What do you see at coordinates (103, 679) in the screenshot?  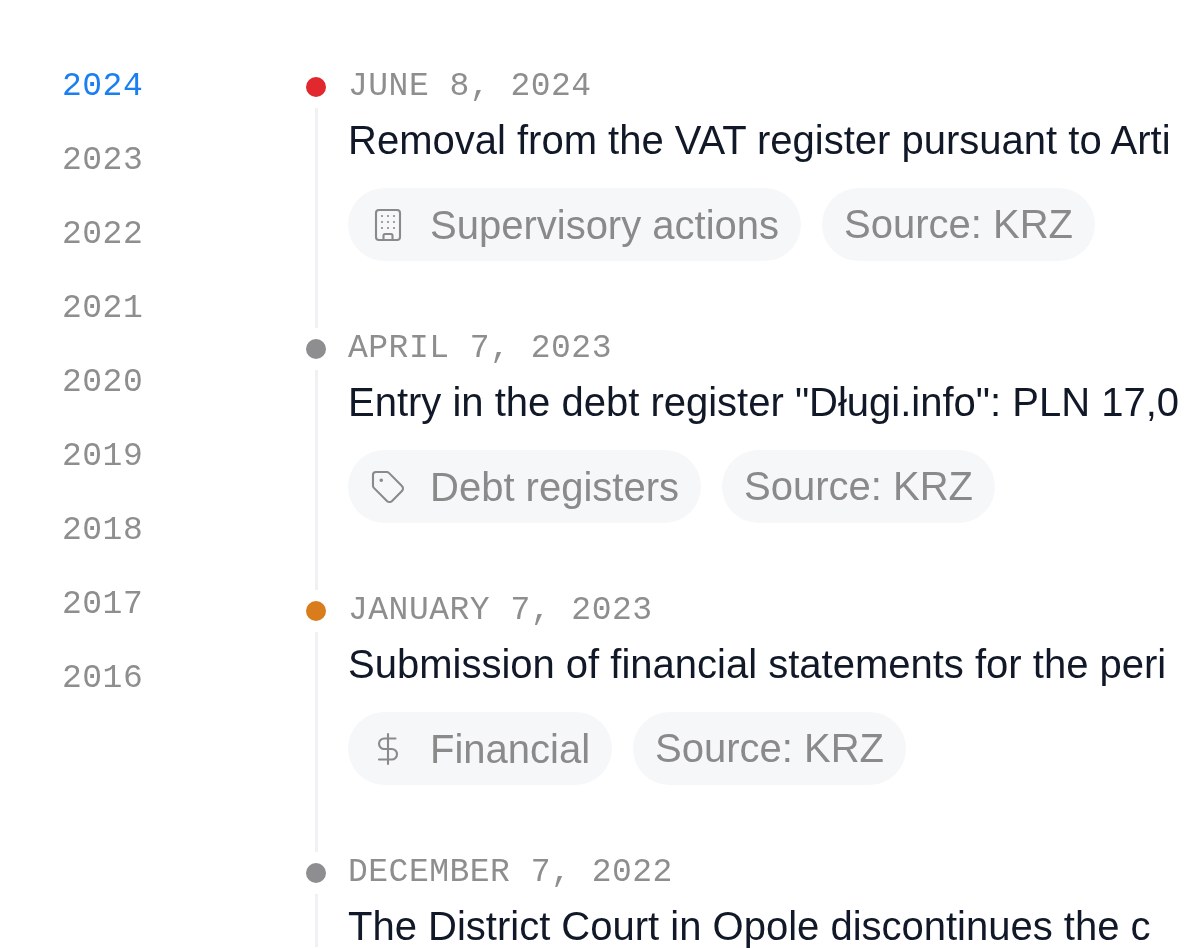 I see `year-link: 2016` at bounding box center [103, 679].